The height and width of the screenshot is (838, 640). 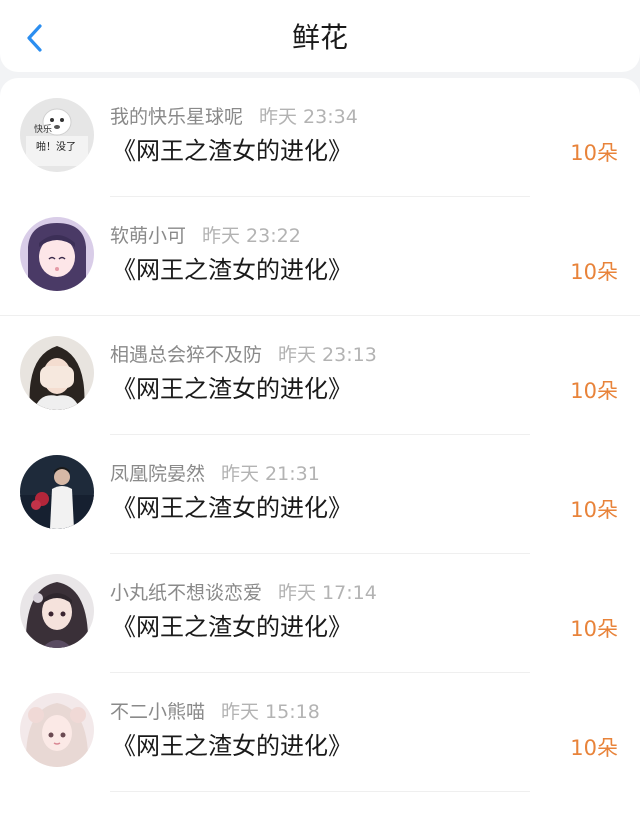 I want to click on header-bar: 鲜花, so click(x=320, y=36).